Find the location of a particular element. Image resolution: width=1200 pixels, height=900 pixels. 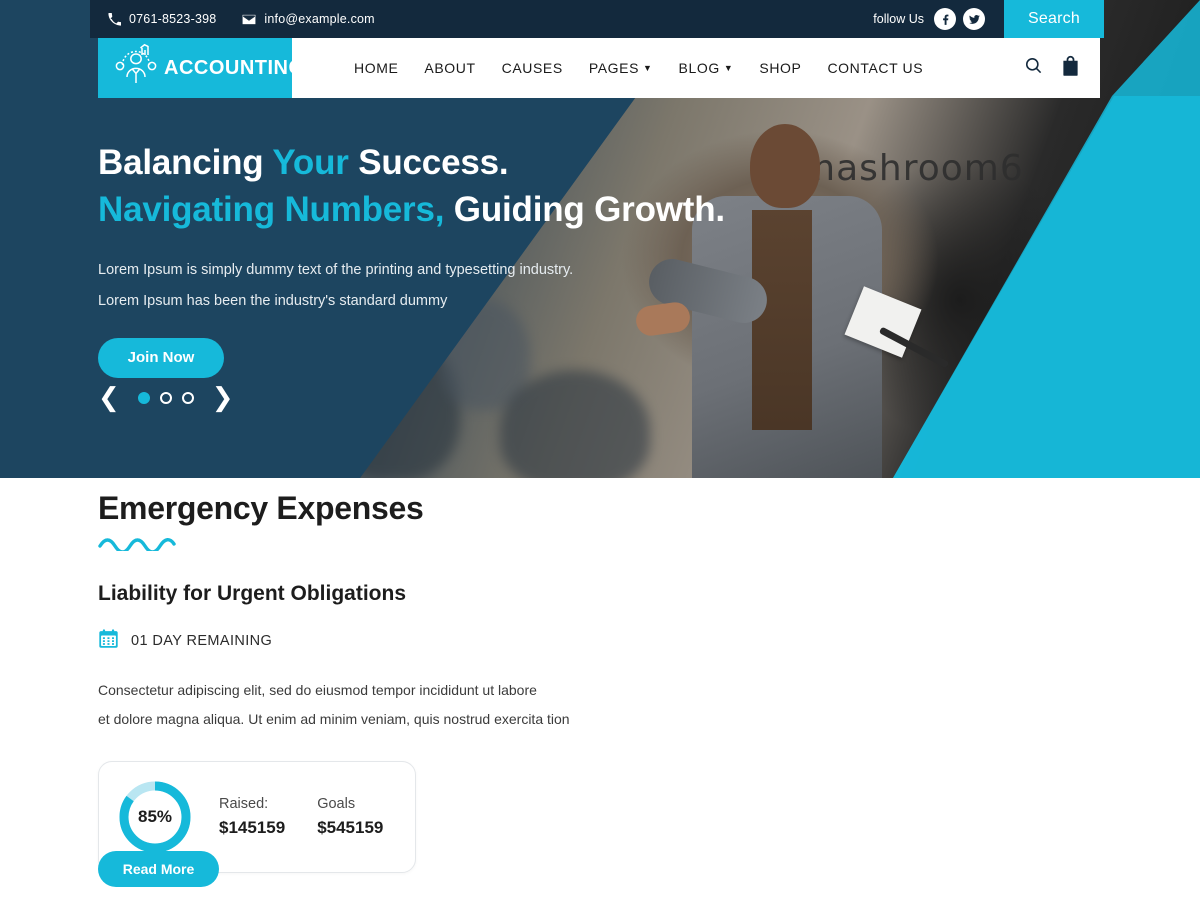

hero-title-highlight: Navigating Numbers, is located at coordinates (271, 209).